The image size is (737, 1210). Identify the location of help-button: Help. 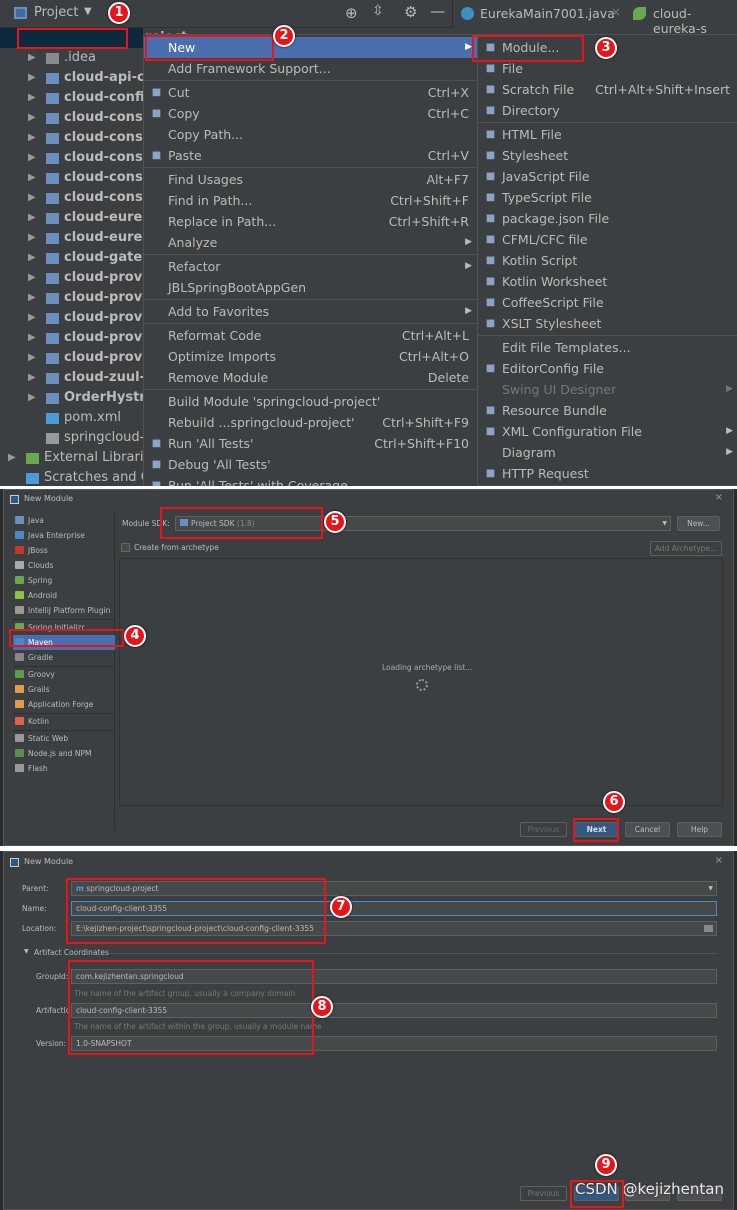
(699, 829).